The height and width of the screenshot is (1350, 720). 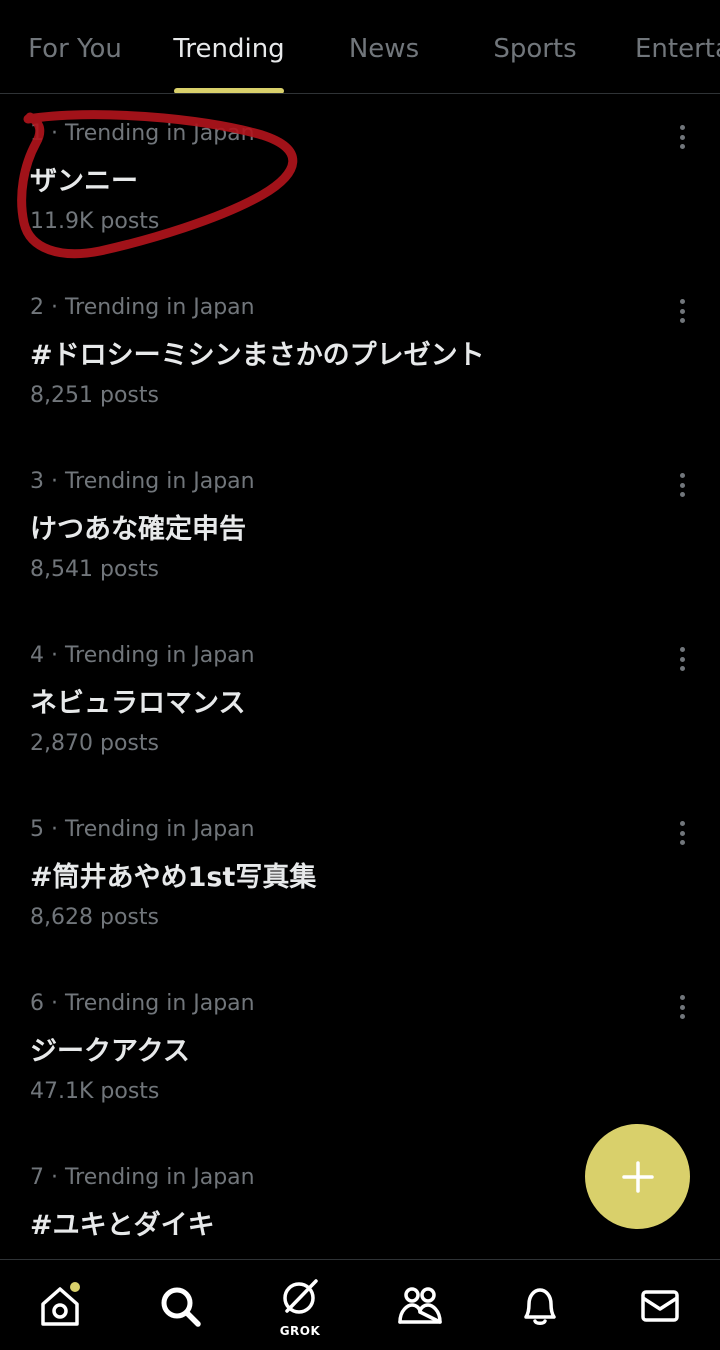 I want to click on trend-item: 6 · Trending in Japan ジークアクス 47.1K posts, so click(x=360, y=1052).